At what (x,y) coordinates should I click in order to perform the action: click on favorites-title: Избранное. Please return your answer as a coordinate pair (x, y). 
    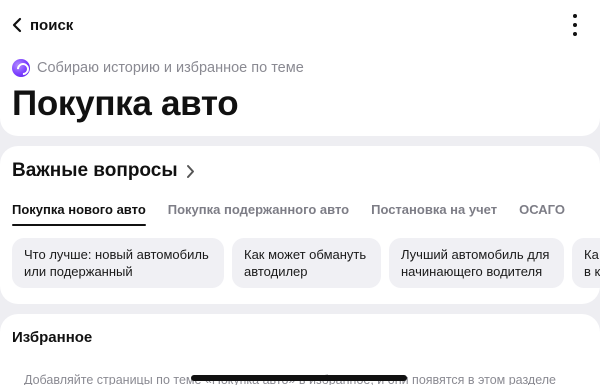
    Looking at the image, I should click on (52, 337).